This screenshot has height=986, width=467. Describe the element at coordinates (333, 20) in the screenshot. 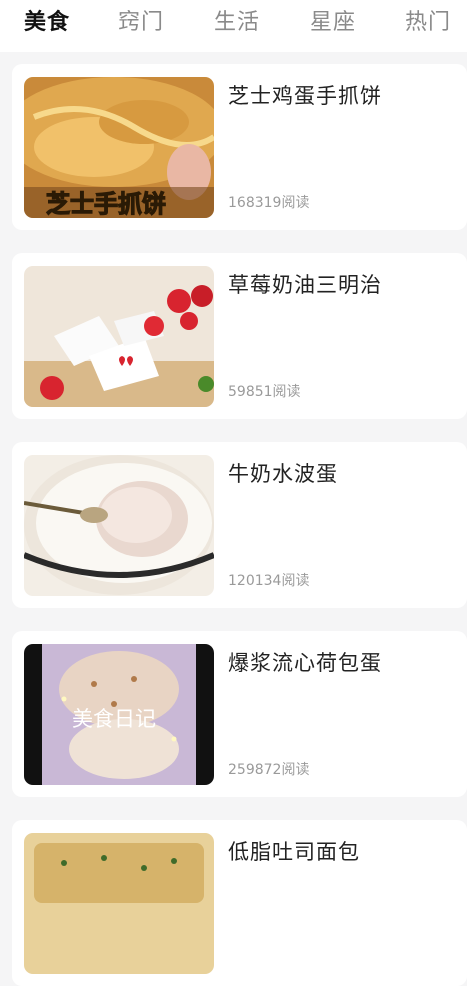

I see `tab-horoscope: 星座` at that location.